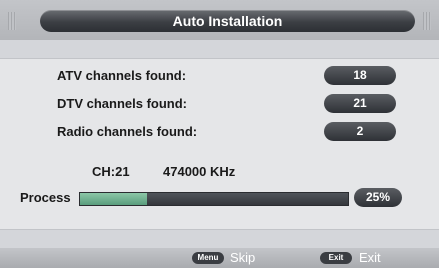  I want to click on dtv-channels-count: 21, so click(360, 103).